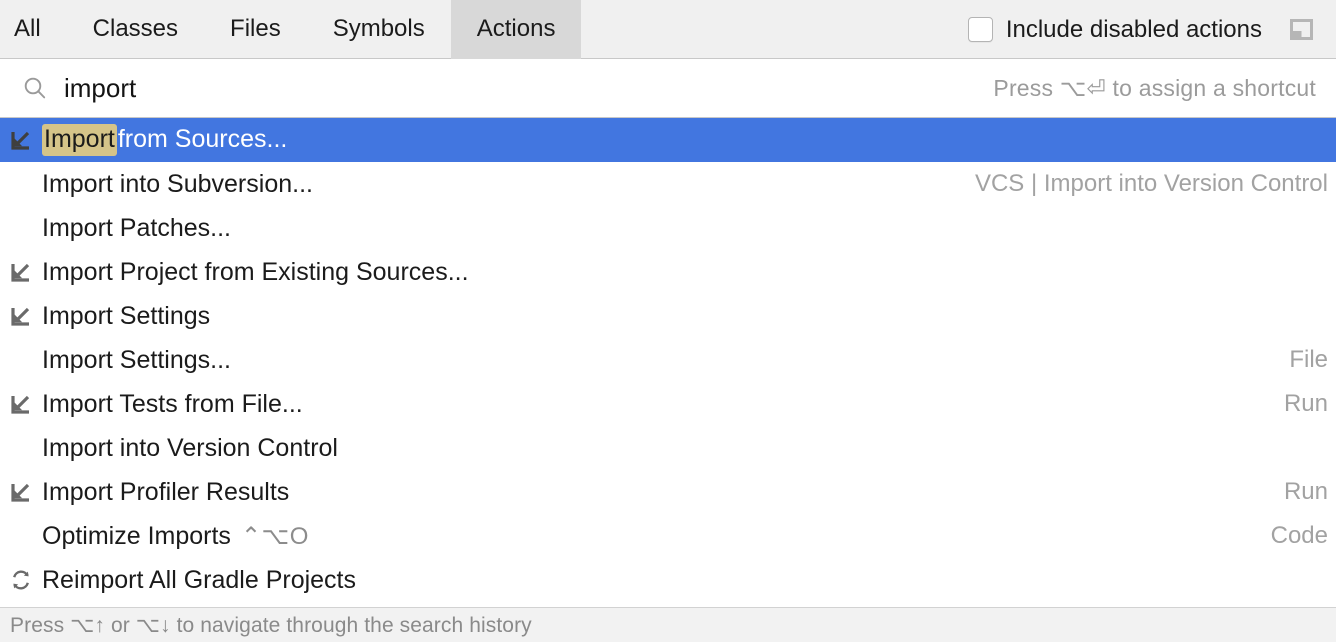 The image size is (1336, 642). I want to click on result-row-rest: Reimport All Gradle Projects, so click(199, 579).